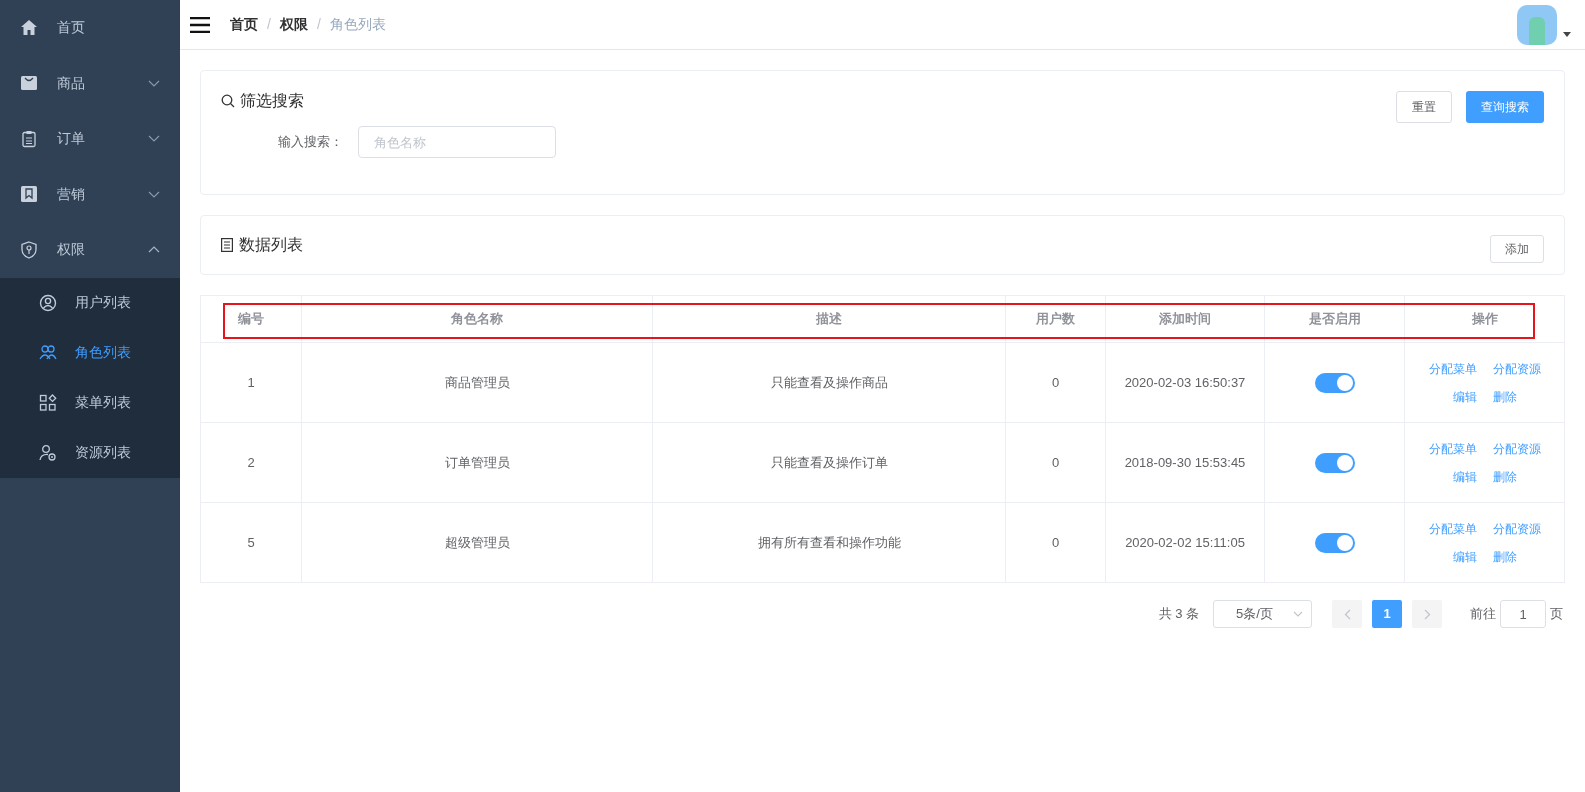  I want to click on column-header: 添加时间, so click(1185, 319).